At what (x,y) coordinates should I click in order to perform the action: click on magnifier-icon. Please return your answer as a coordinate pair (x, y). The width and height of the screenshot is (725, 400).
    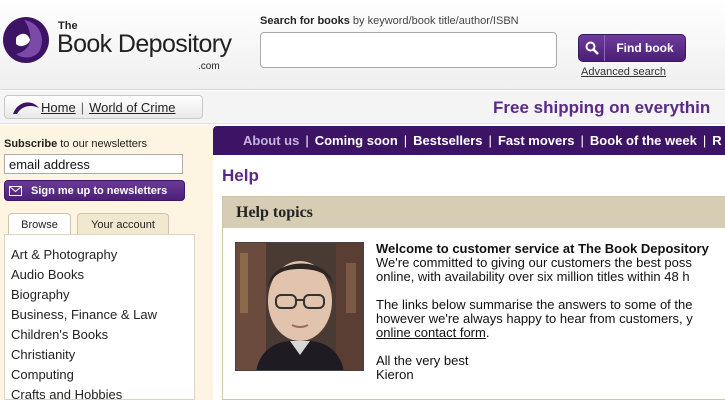
    Looking at the image, I should click on (592, 48).